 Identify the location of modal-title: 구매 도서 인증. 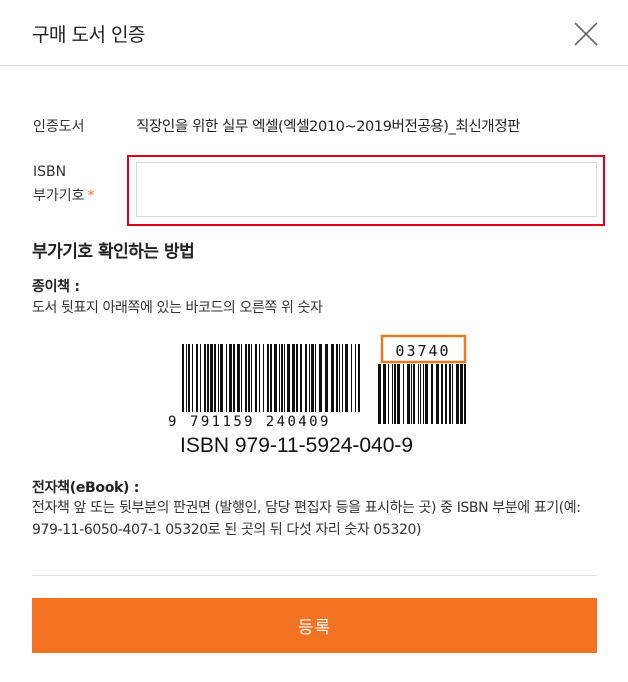
(88, 35).